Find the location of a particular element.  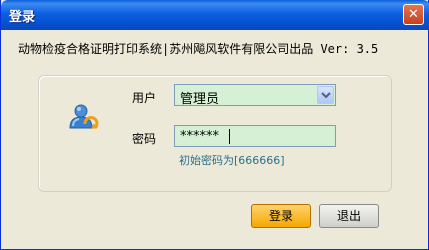

password-hint: 初始密码为[666666] is located at coordinates (232, 160).